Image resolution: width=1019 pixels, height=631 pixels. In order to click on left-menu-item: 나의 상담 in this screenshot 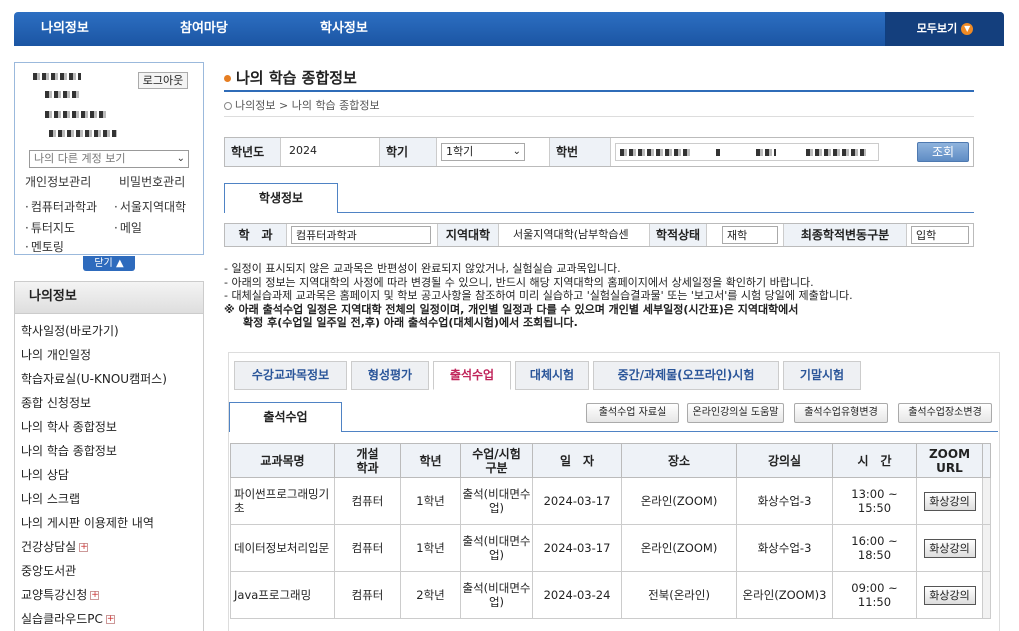, I will do `click(109, 477)`.